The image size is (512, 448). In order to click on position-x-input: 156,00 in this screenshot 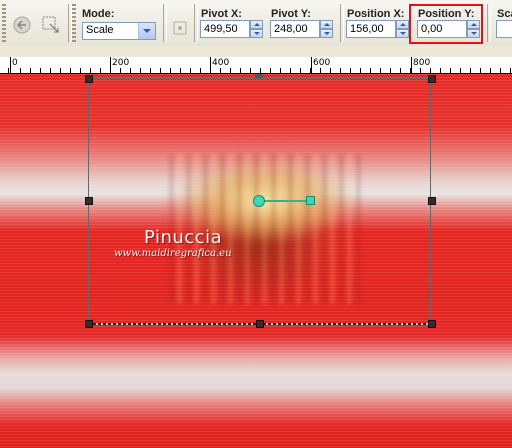, I will do `click(371, 29)`.